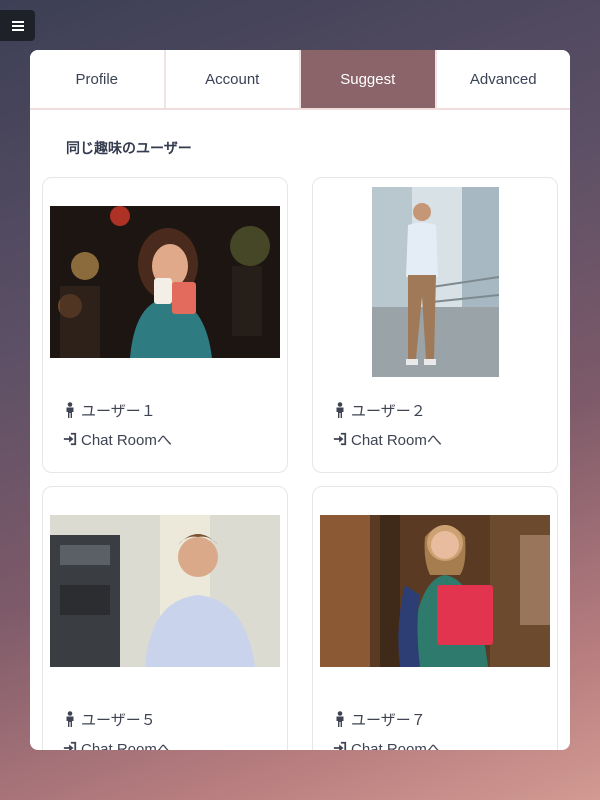 The image size is (600, 800). I want to click on hamburger-menu-button, so click(17, 25).